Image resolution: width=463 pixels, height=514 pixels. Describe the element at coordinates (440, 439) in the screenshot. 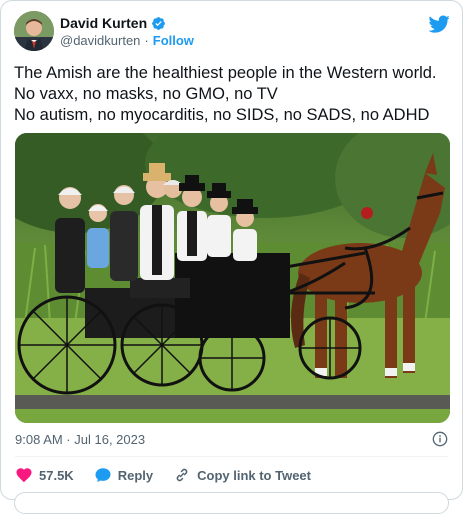

I see `info-icon` at that location.